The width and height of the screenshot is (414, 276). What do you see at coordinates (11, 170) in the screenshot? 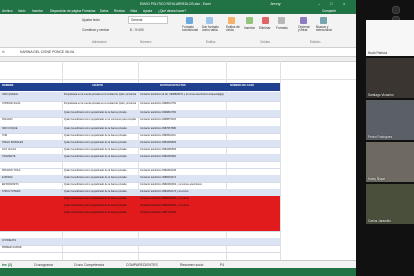
I see `cell-nombre: PROAÑO TOCA` at bounding box center [11, 170].